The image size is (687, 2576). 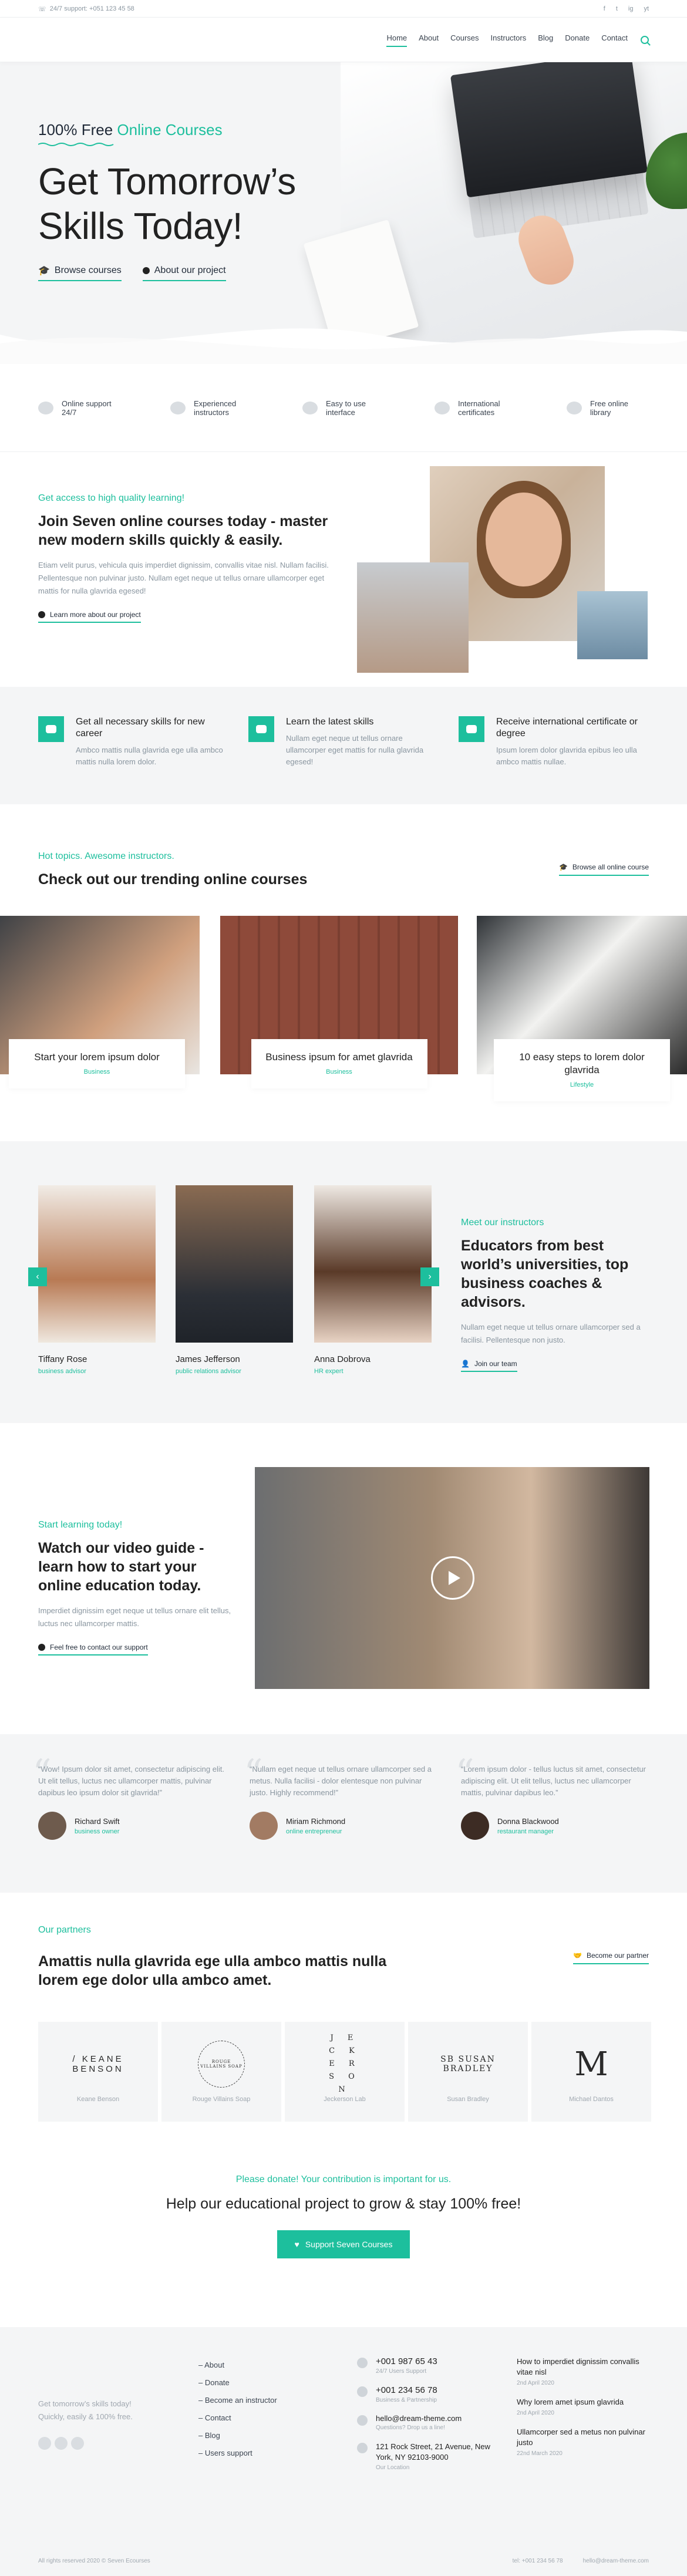 What do you see at coordinates (626, 8) in the screenshot?
I see `topbar-social: f t ig yt` at bounding box center [626, 8].